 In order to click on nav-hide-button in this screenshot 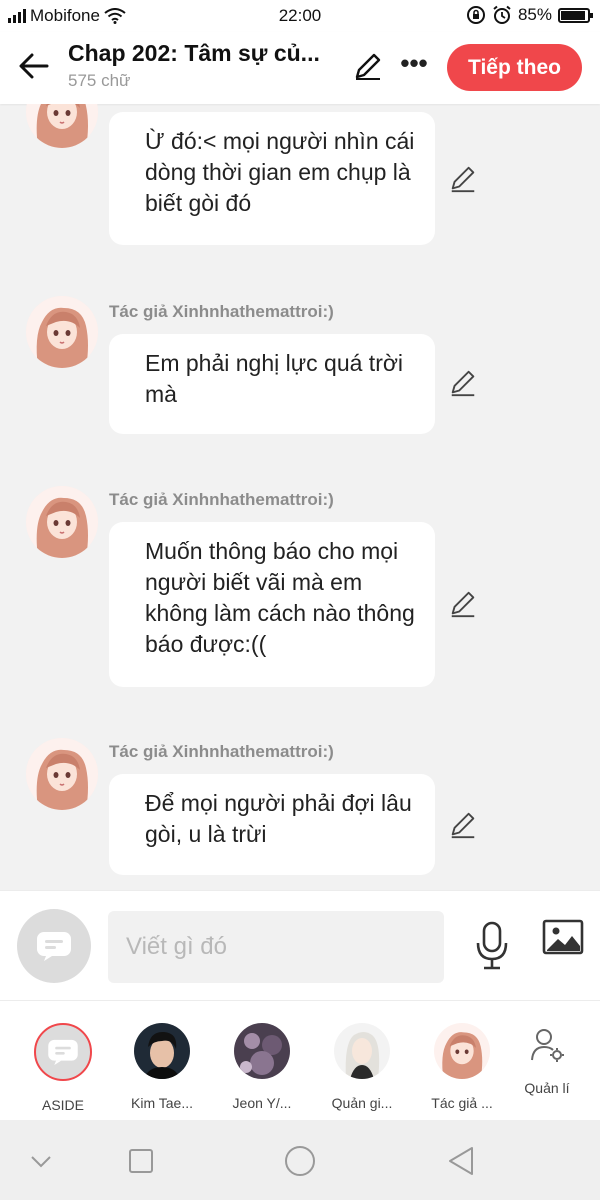, I will do `click(41, 1161)`.